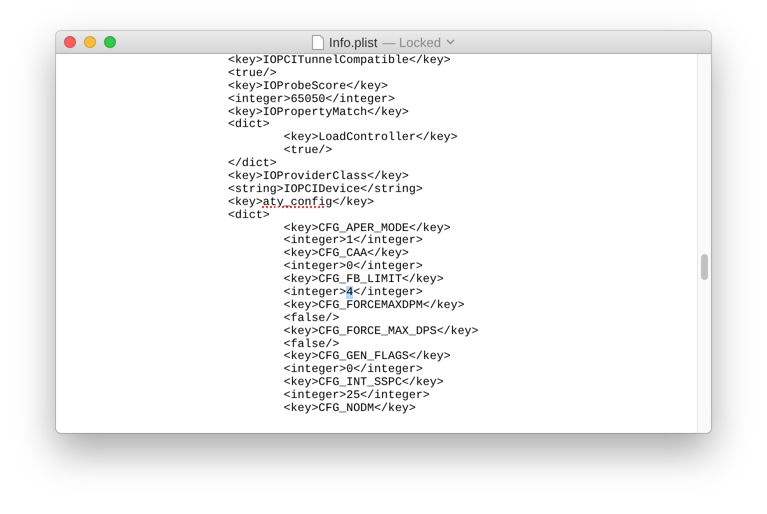  I want to click on scrollbar, so click(704, 243).